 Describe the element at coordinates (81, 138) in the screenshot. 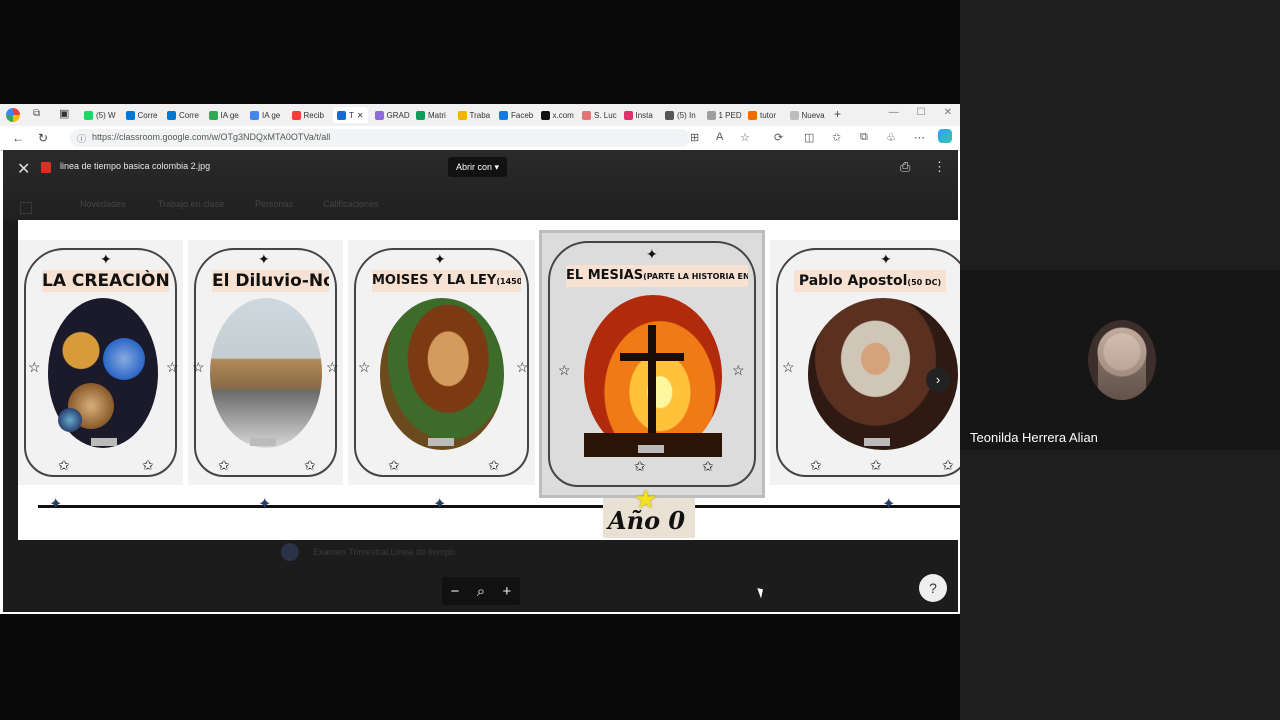

I see `site-info-icon: ⓘ` at that location.